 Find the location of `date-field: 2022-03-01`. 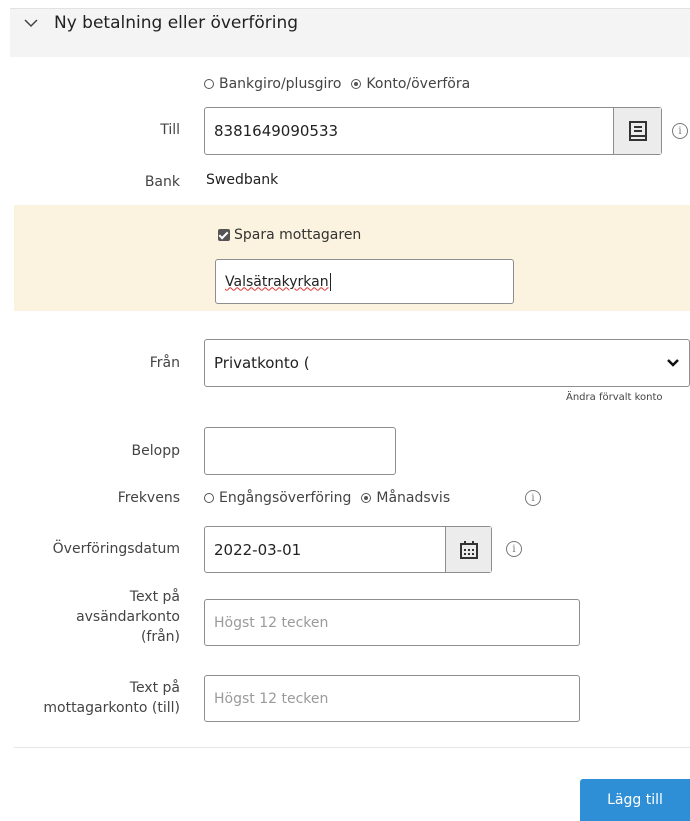

date-field: 2022-03-01 is located at coordinates (348, 549).